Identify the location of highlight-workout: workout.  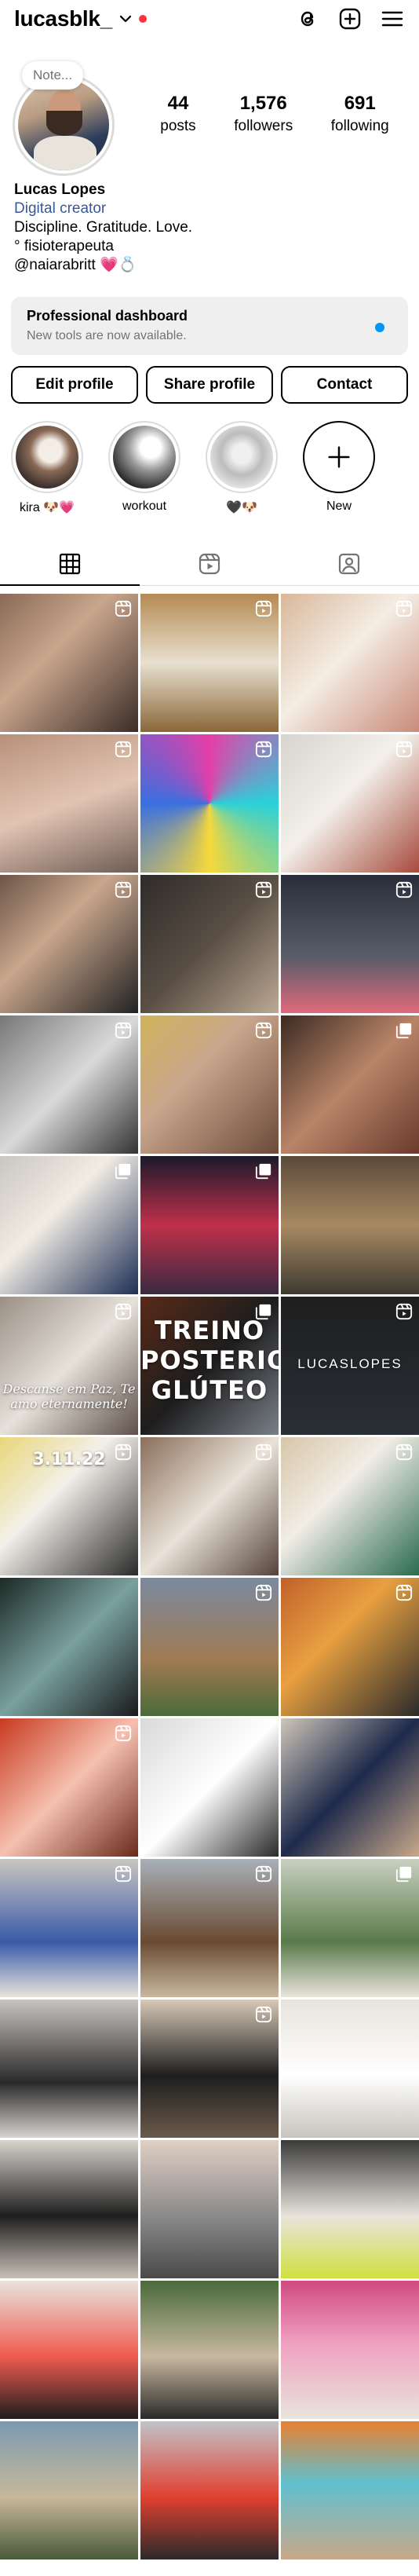
(144, 468).